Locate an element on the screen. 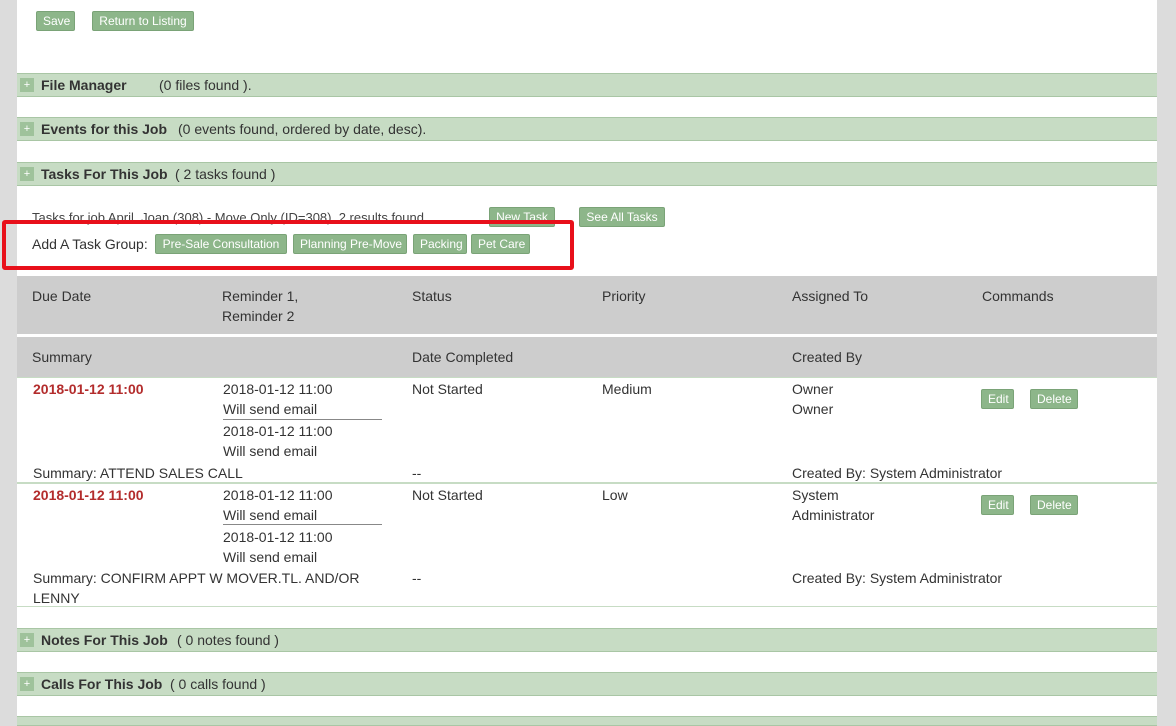  section-count: ( 0 notes found ) is located at coordinates (228, 640).